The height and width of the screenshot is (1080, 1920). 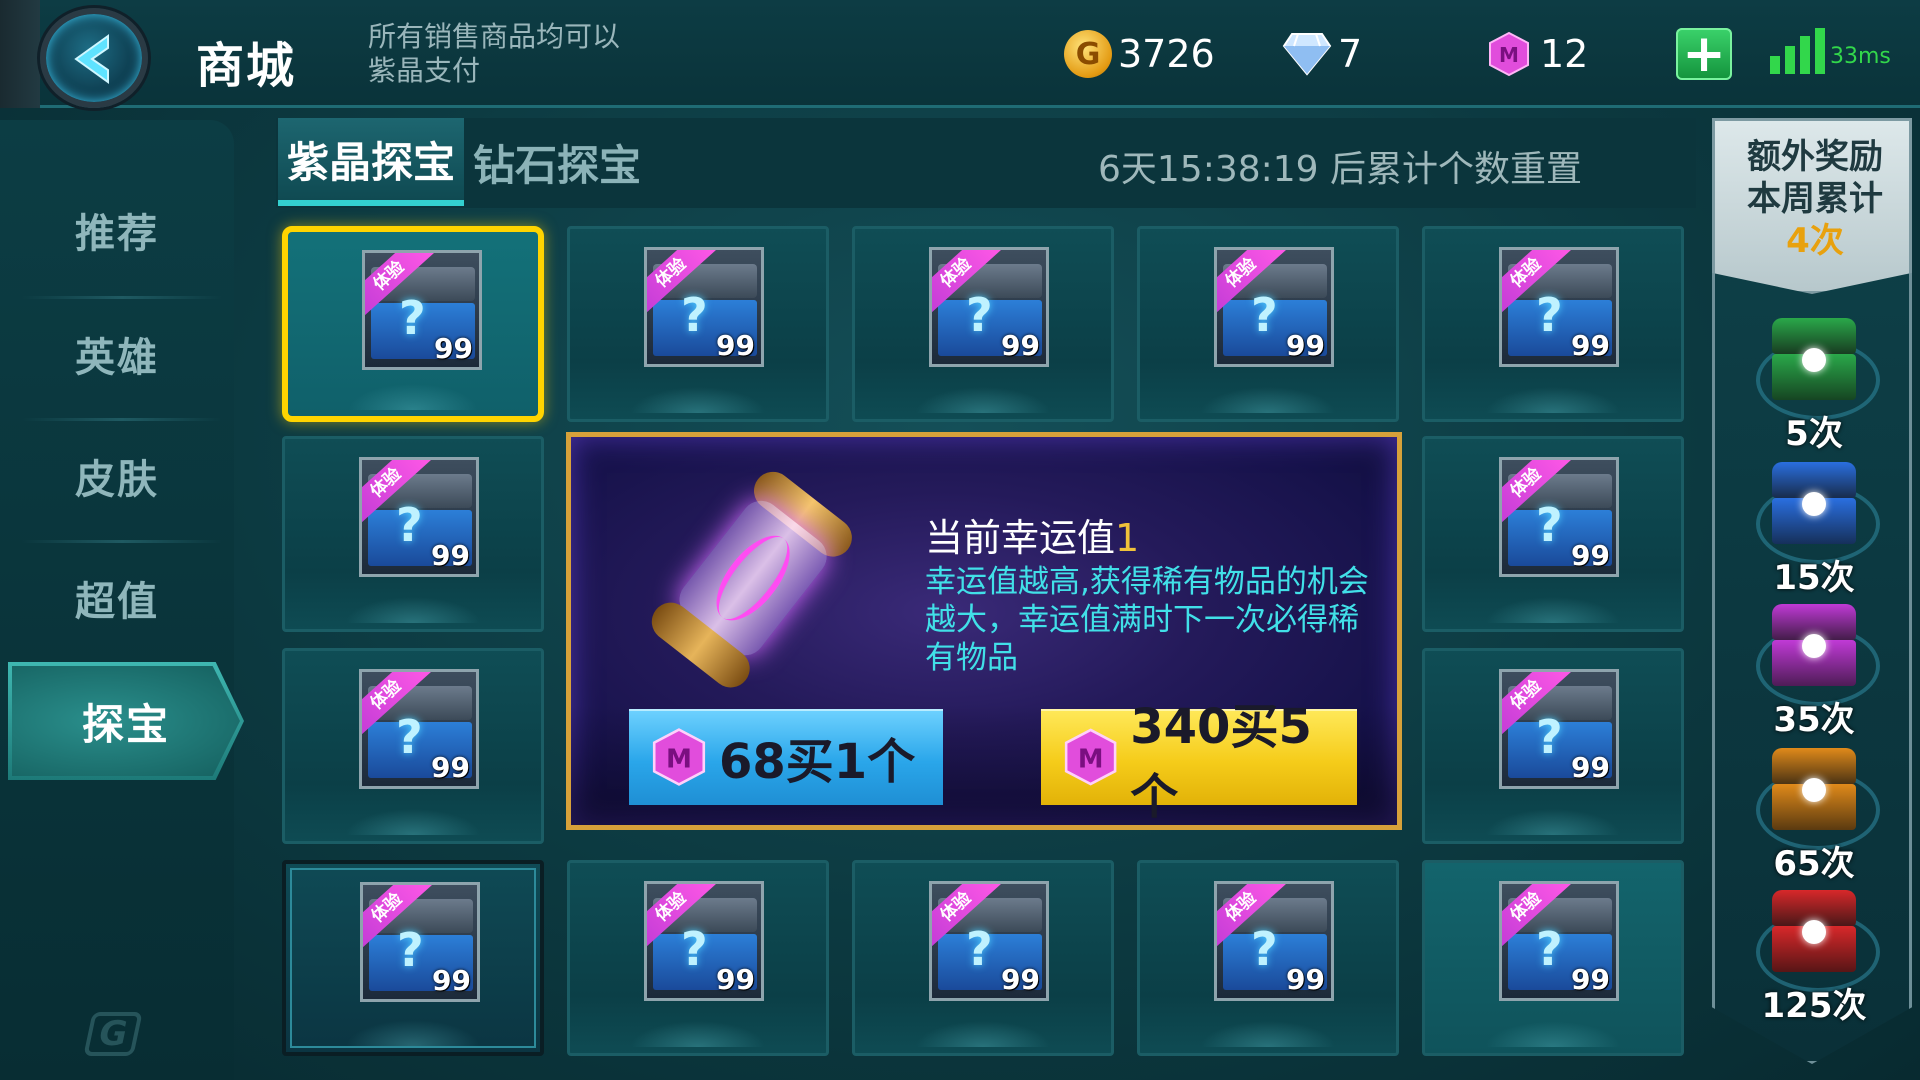 I want to click on sidebar-item-treasure-hunt: 探宝, so click(x=126, y=721).